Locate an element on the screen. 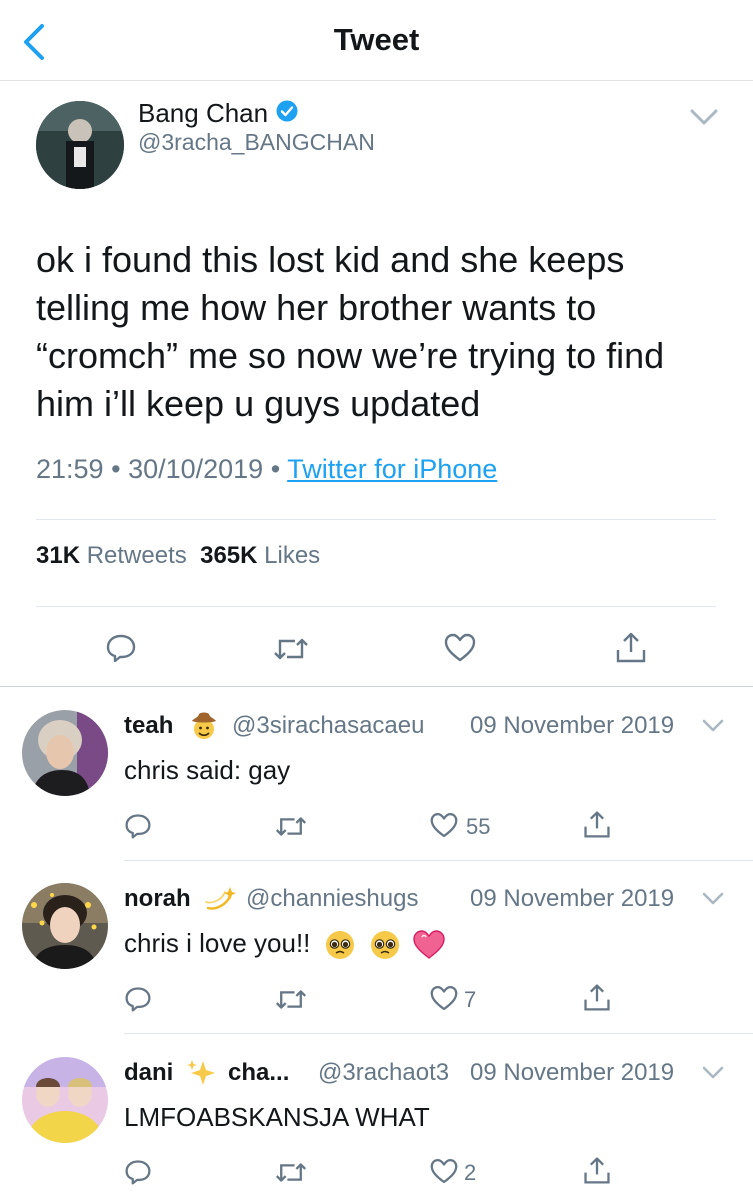  tweet-date: 30/10/2019 is located at coordinates (196, 469).